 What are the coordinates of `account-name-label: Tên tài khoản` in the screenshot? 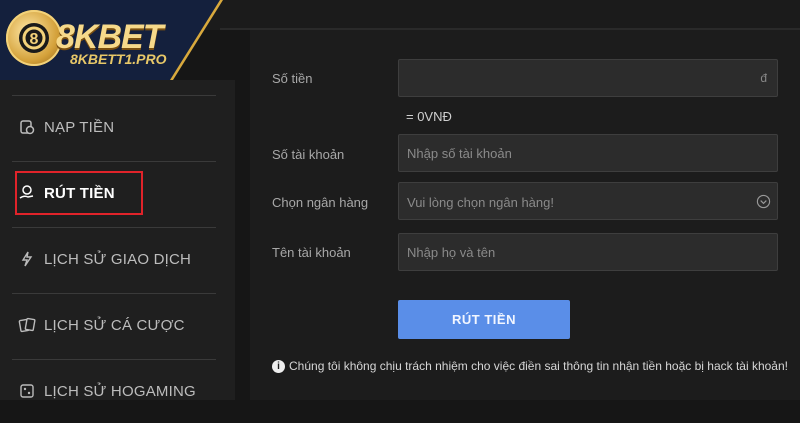 It's located at (311, 252).